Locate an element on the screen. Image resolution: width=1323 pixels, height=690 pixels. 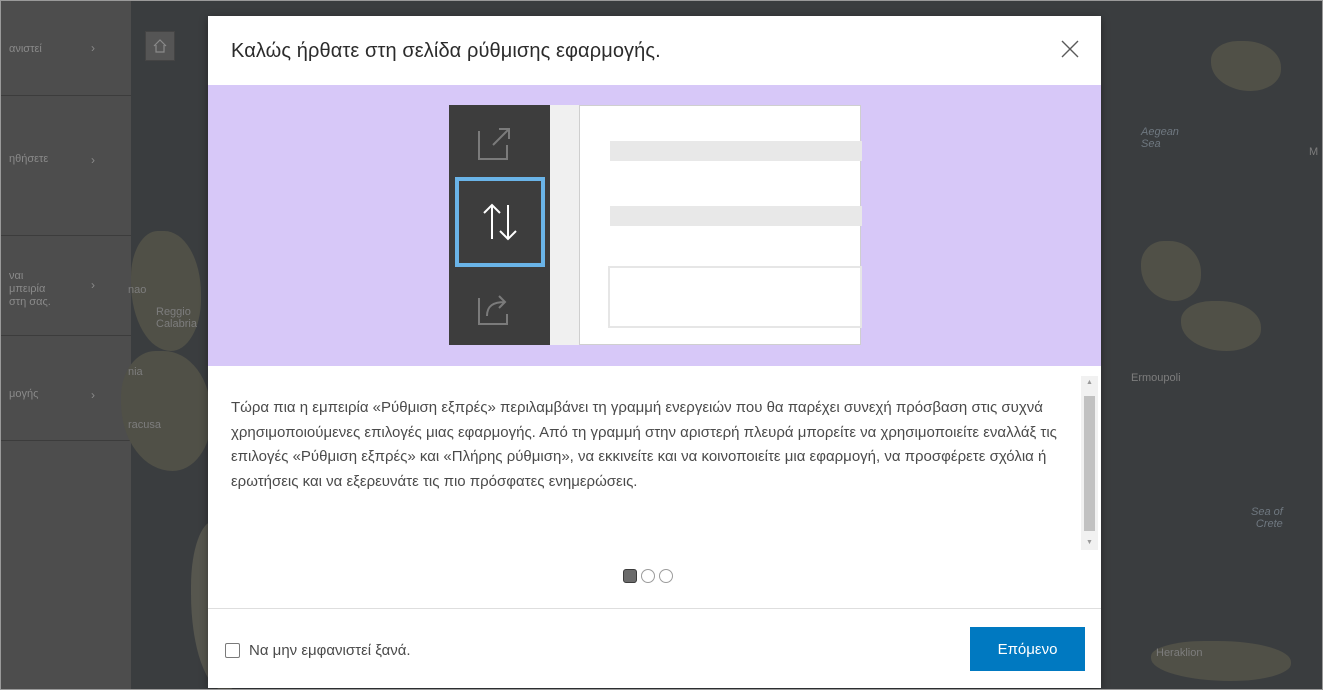
dont-show-again-checkbox is located at coordinates (232, 650).